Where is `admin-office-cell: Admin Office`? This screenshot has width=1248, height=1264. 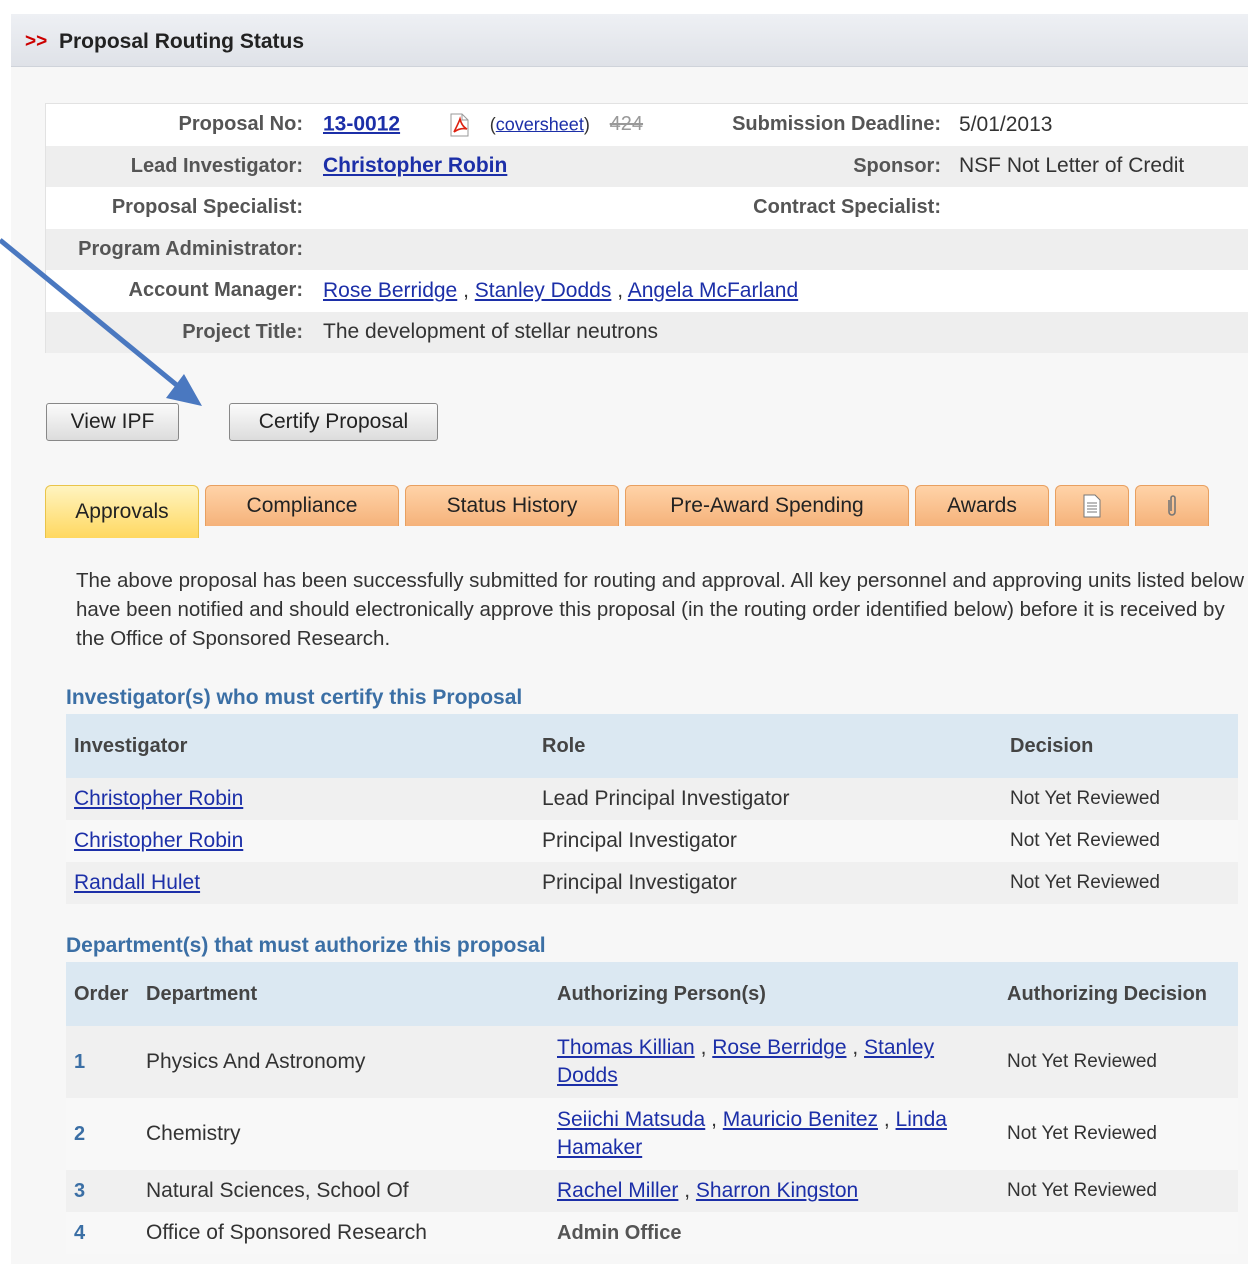
admin-office-cell: Admin Office is located at coordinates (774, 1233).